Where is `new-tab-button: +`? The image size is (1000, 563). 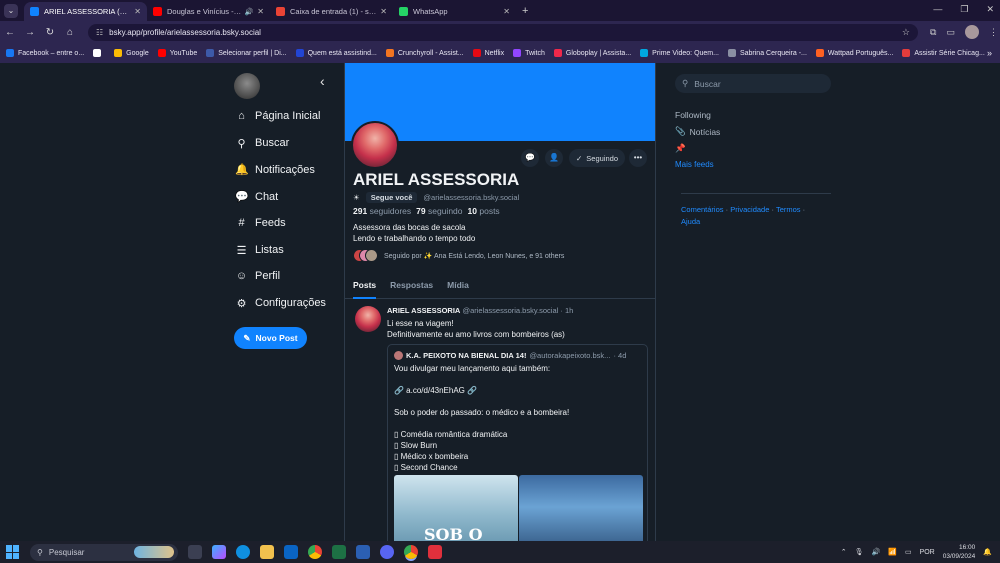
new-tab-button: + is located at coordinates (525, 11).